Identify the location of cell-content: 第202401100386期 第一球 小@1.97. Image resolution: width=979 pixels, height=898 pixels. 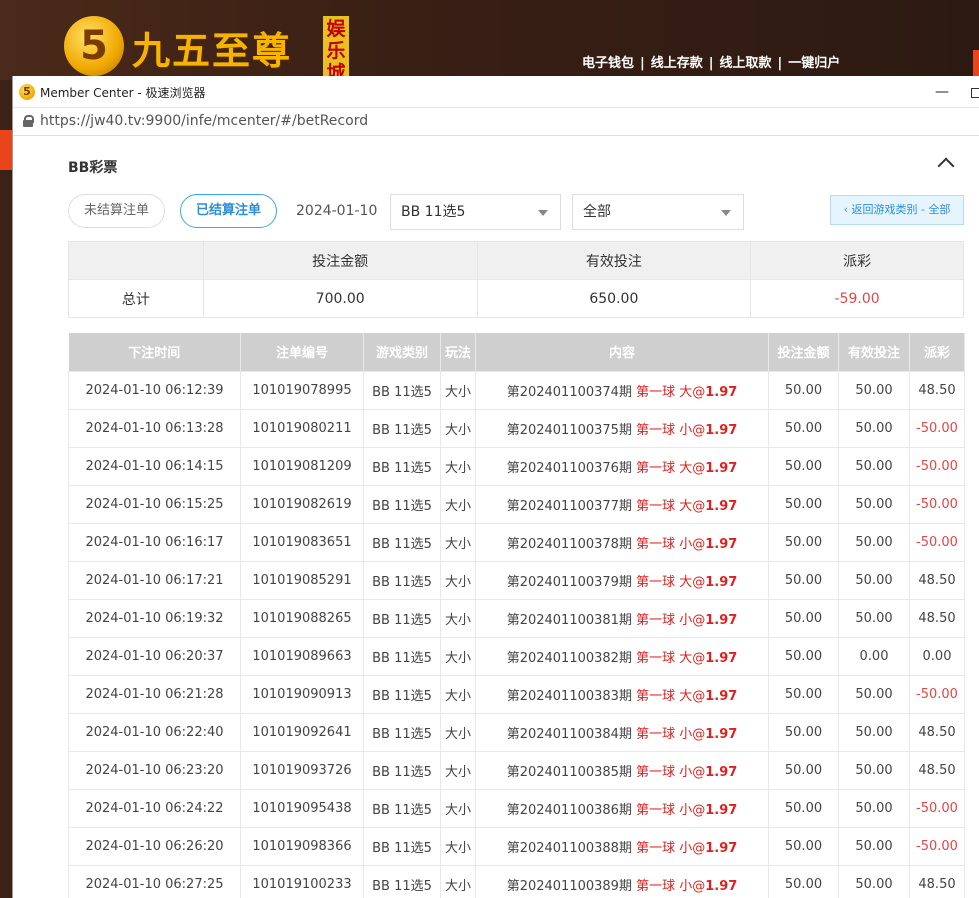
(622, 808).